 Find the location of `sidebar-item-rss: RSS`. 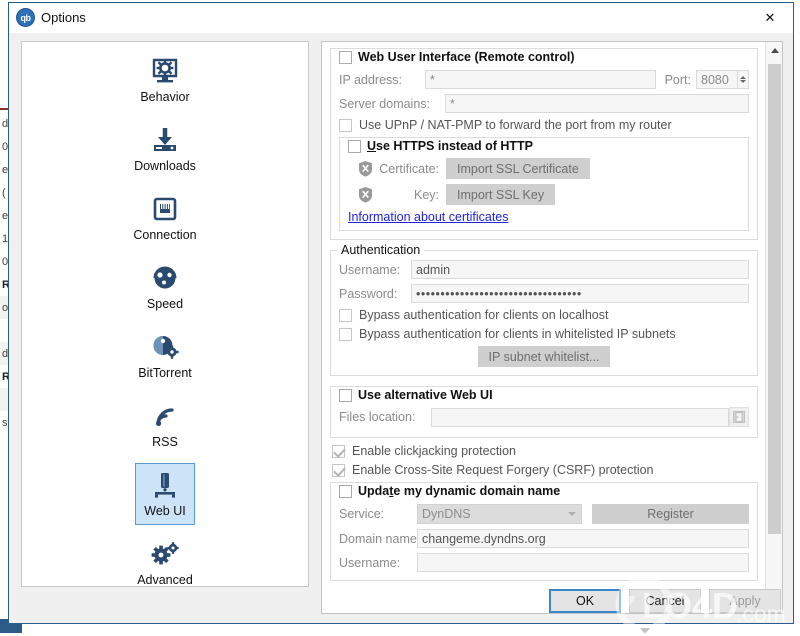

sidebar-item-rss: RSS is located at coordinates (165, 421).